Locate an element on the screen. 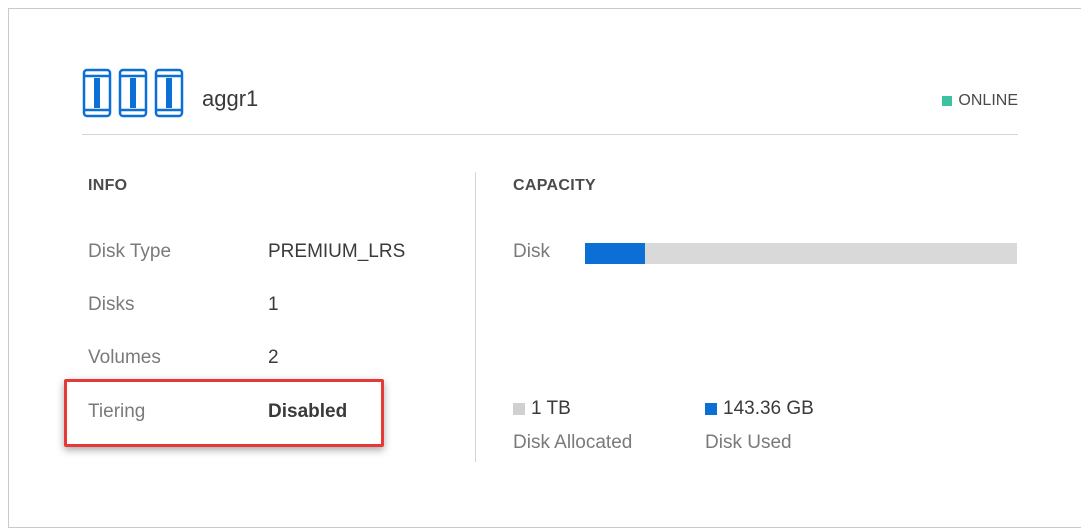 Image resolution: width=1081 pixels, height=528 pixels. aggregate-disks-icon is located at coordinates (134, 95).